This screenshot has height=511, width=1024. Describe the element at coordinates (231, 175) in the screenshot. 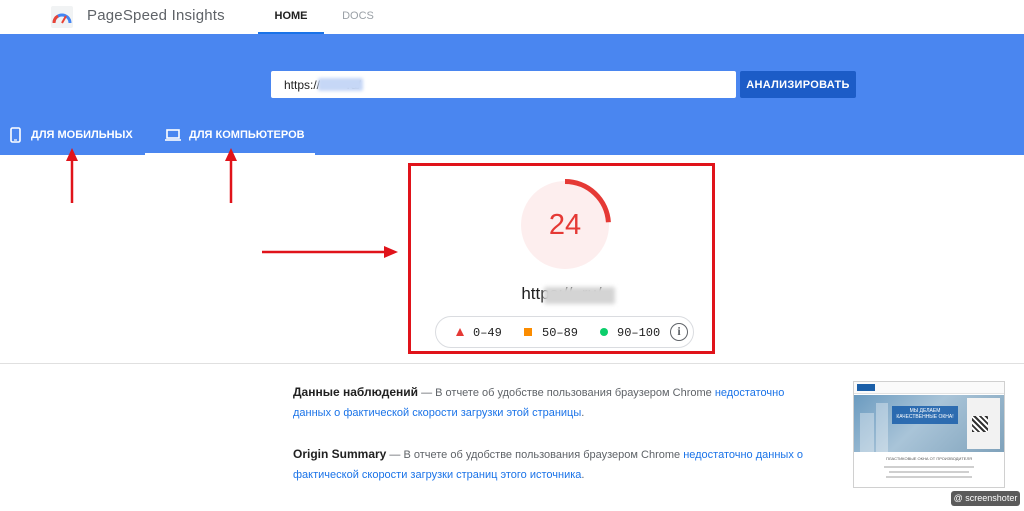

I see `annotation-arrow-desktop` at that location.